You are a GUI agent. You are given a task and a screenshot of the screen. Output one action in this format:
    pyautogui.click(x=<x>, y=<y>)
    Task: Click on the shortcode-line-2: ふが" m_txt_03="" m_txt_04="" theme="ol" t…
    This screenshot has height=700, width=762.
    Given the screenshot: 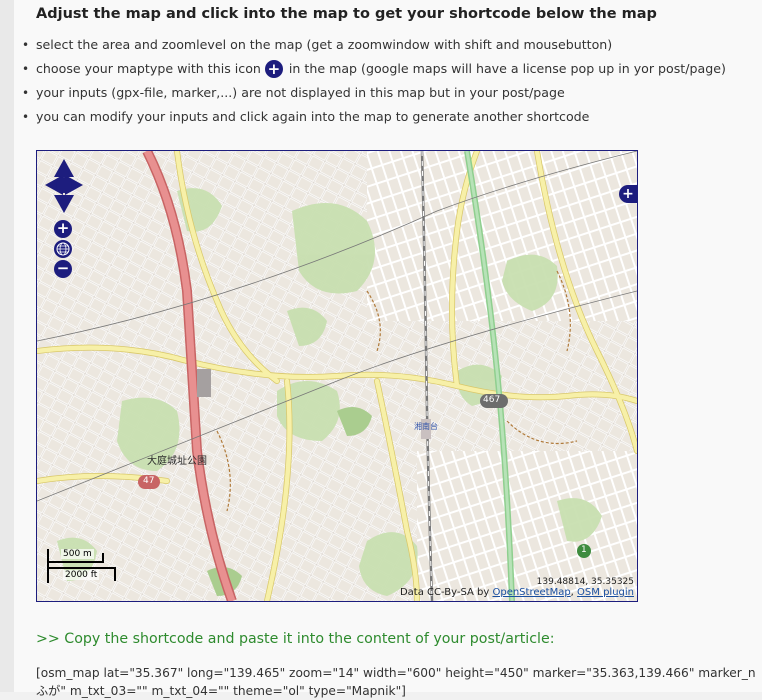 What is the action you would take?
    pyautogui.click(x=221, y=691)
    